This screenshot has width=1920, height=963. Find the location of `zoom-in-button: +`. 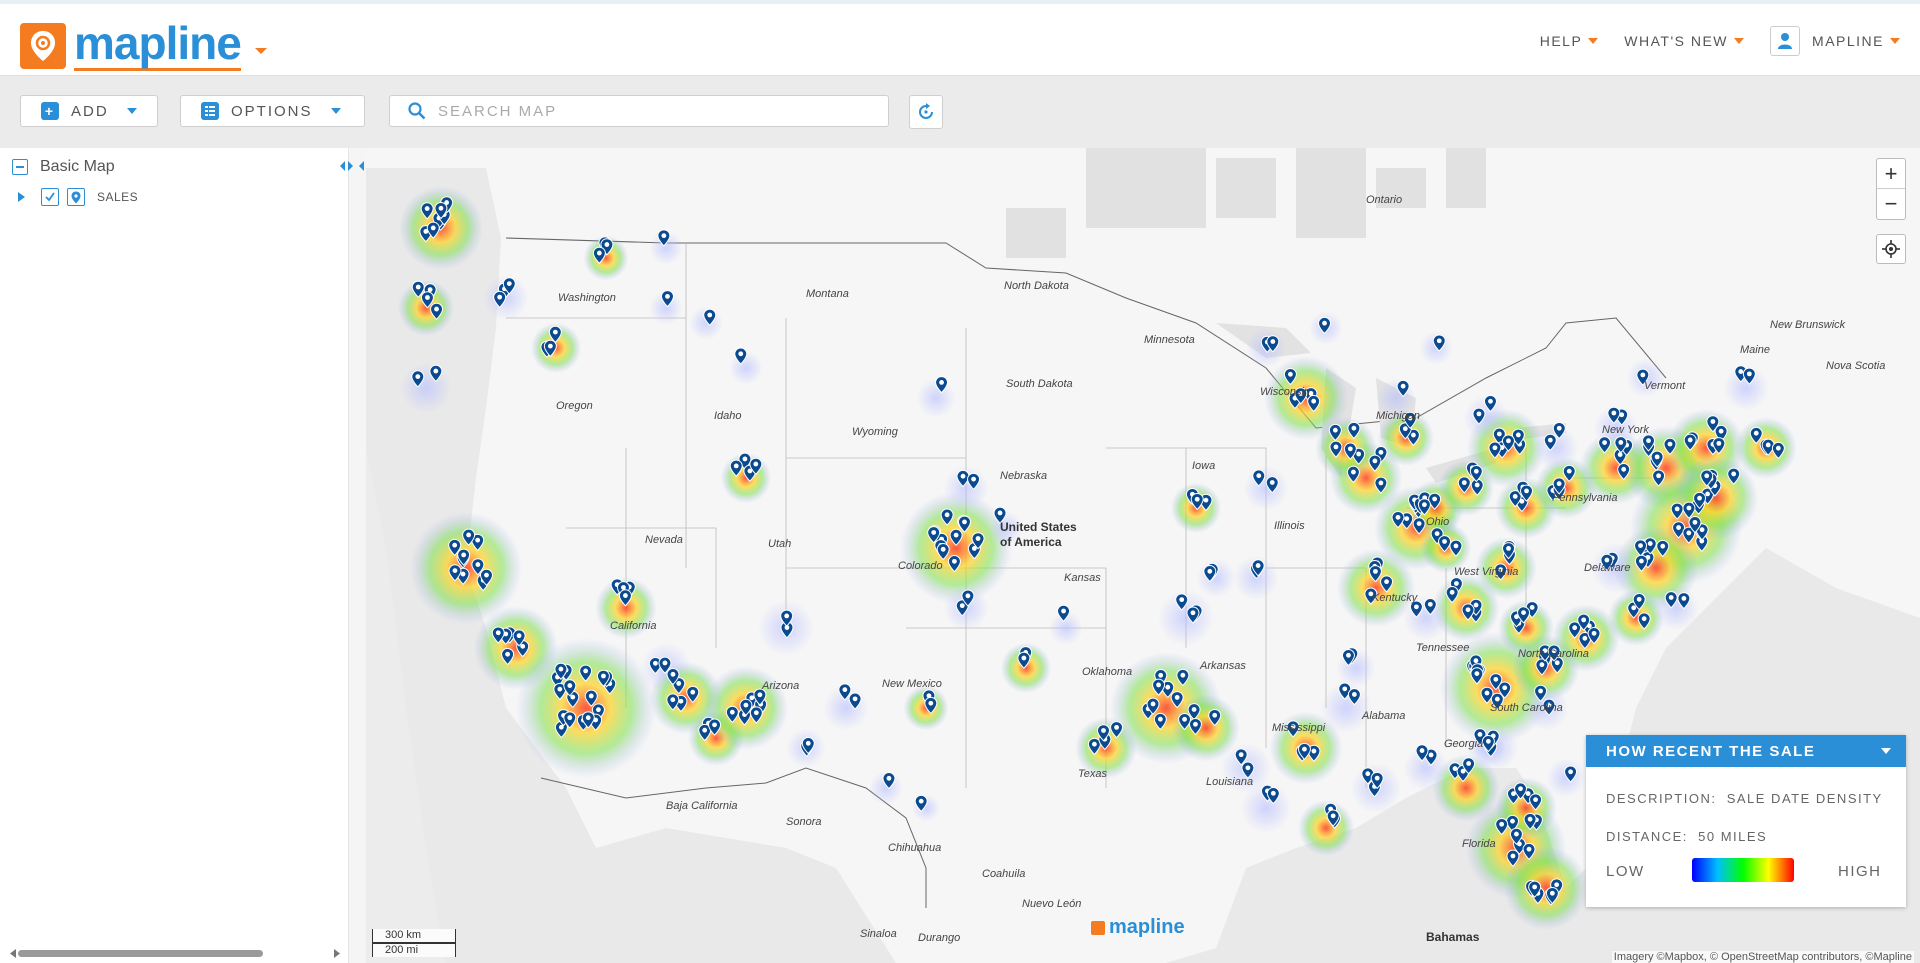

zoom-in-button: + is located at coordinates (1891, 174).